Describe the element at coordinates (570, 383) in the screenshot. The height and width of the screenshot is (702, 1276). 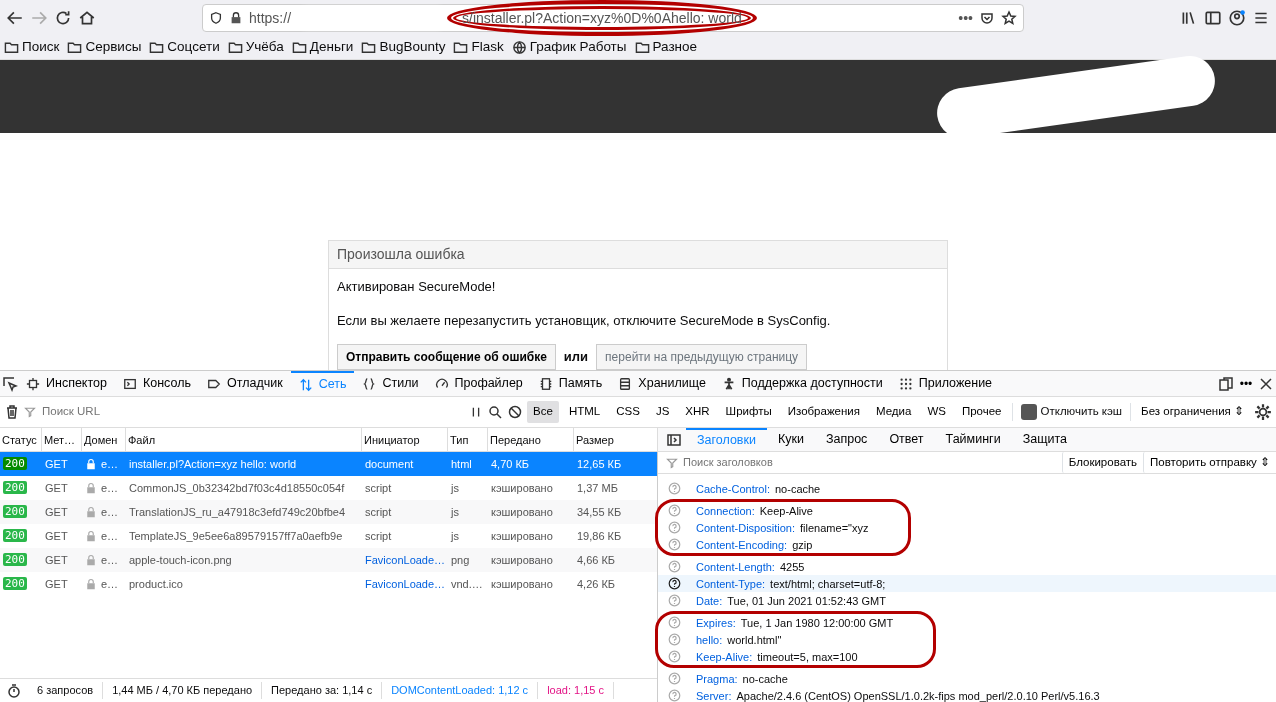
I see `devtools-tab: Память` at that location.